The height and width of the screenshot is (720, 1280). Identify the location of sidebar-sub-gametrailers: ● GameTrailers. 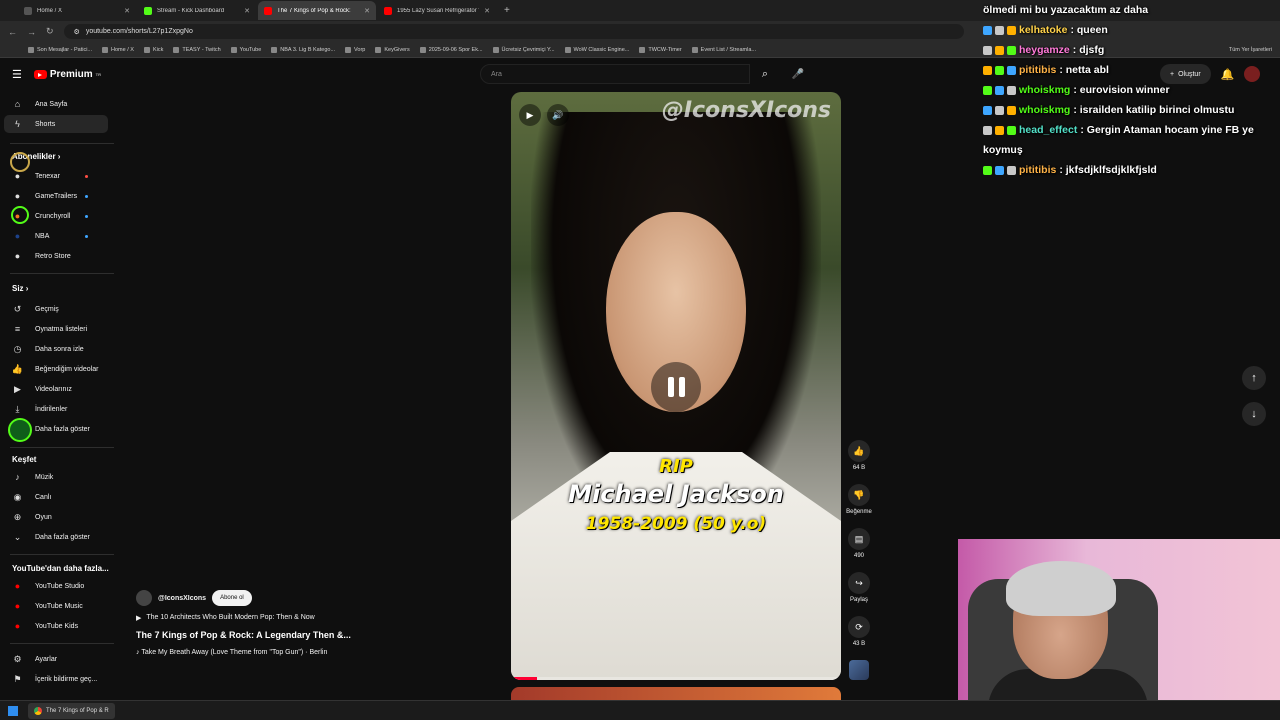
(56, 196).